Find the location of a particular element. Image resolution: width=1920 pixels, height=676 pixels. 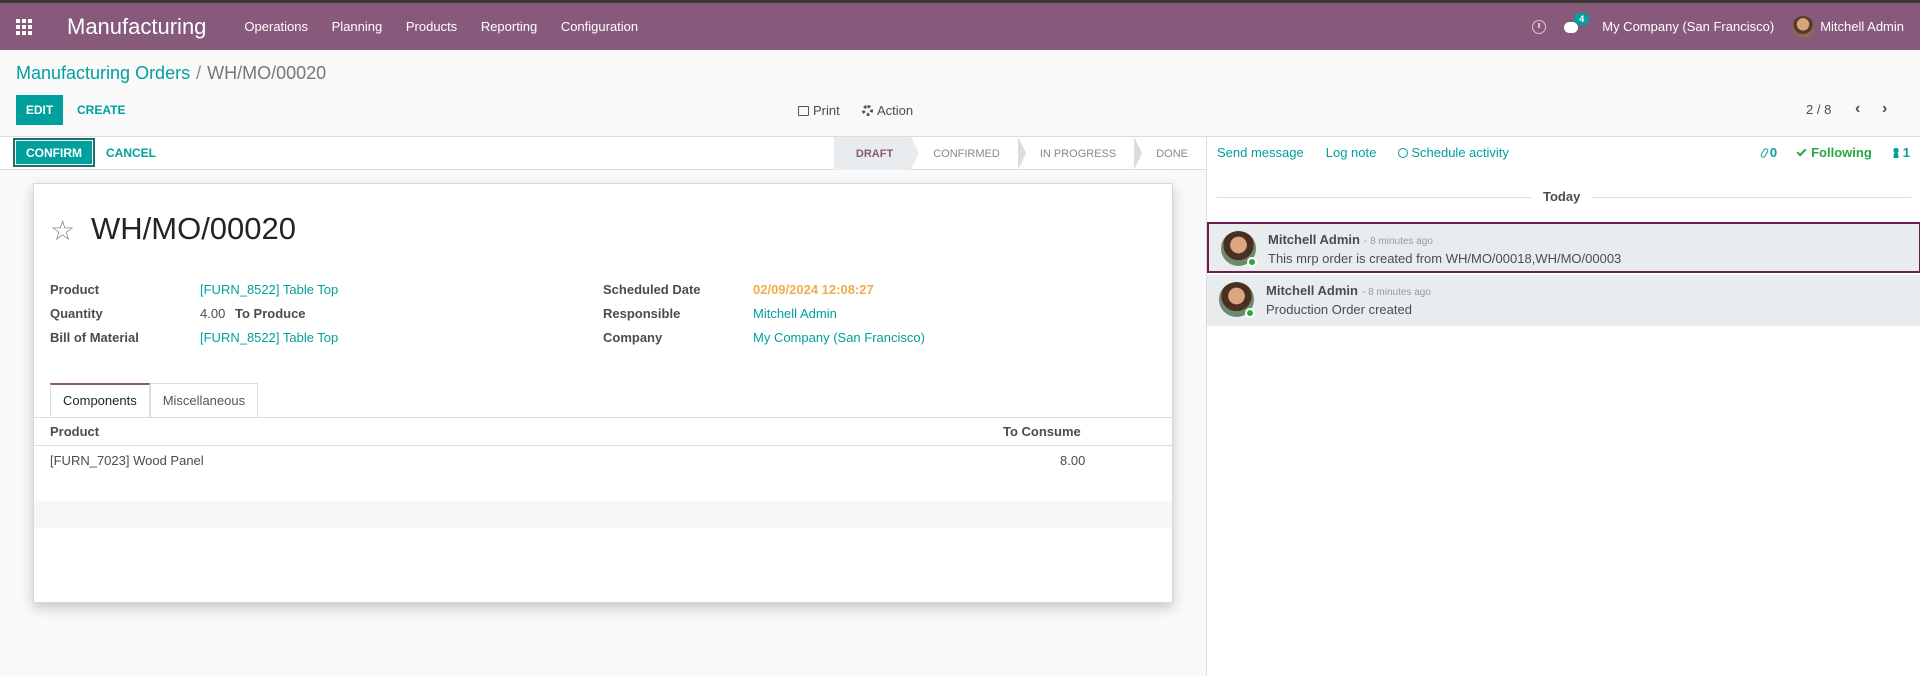

pager-value: 2 / 8 is located at coordinates (1818, 109).